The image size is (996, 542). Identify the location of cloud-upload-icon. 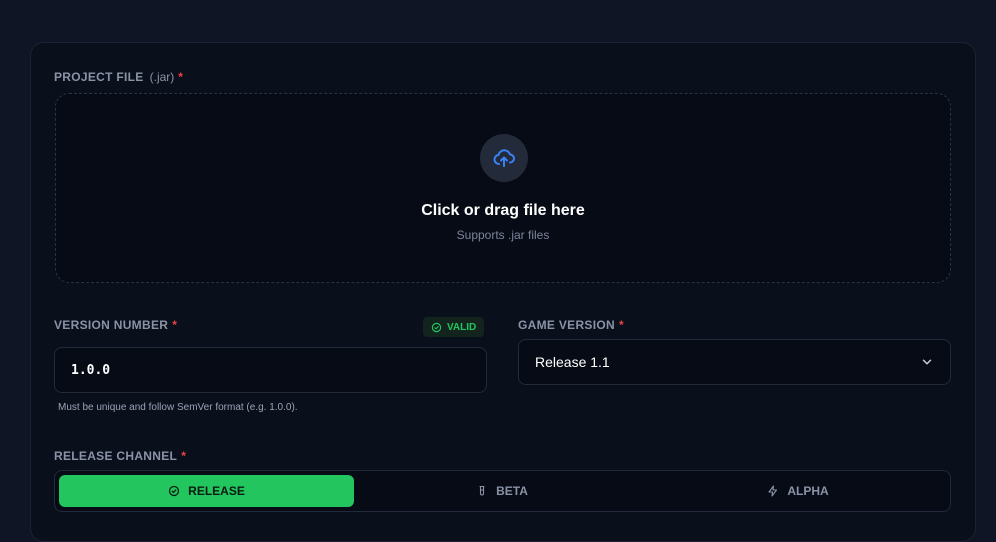
(504, 158).